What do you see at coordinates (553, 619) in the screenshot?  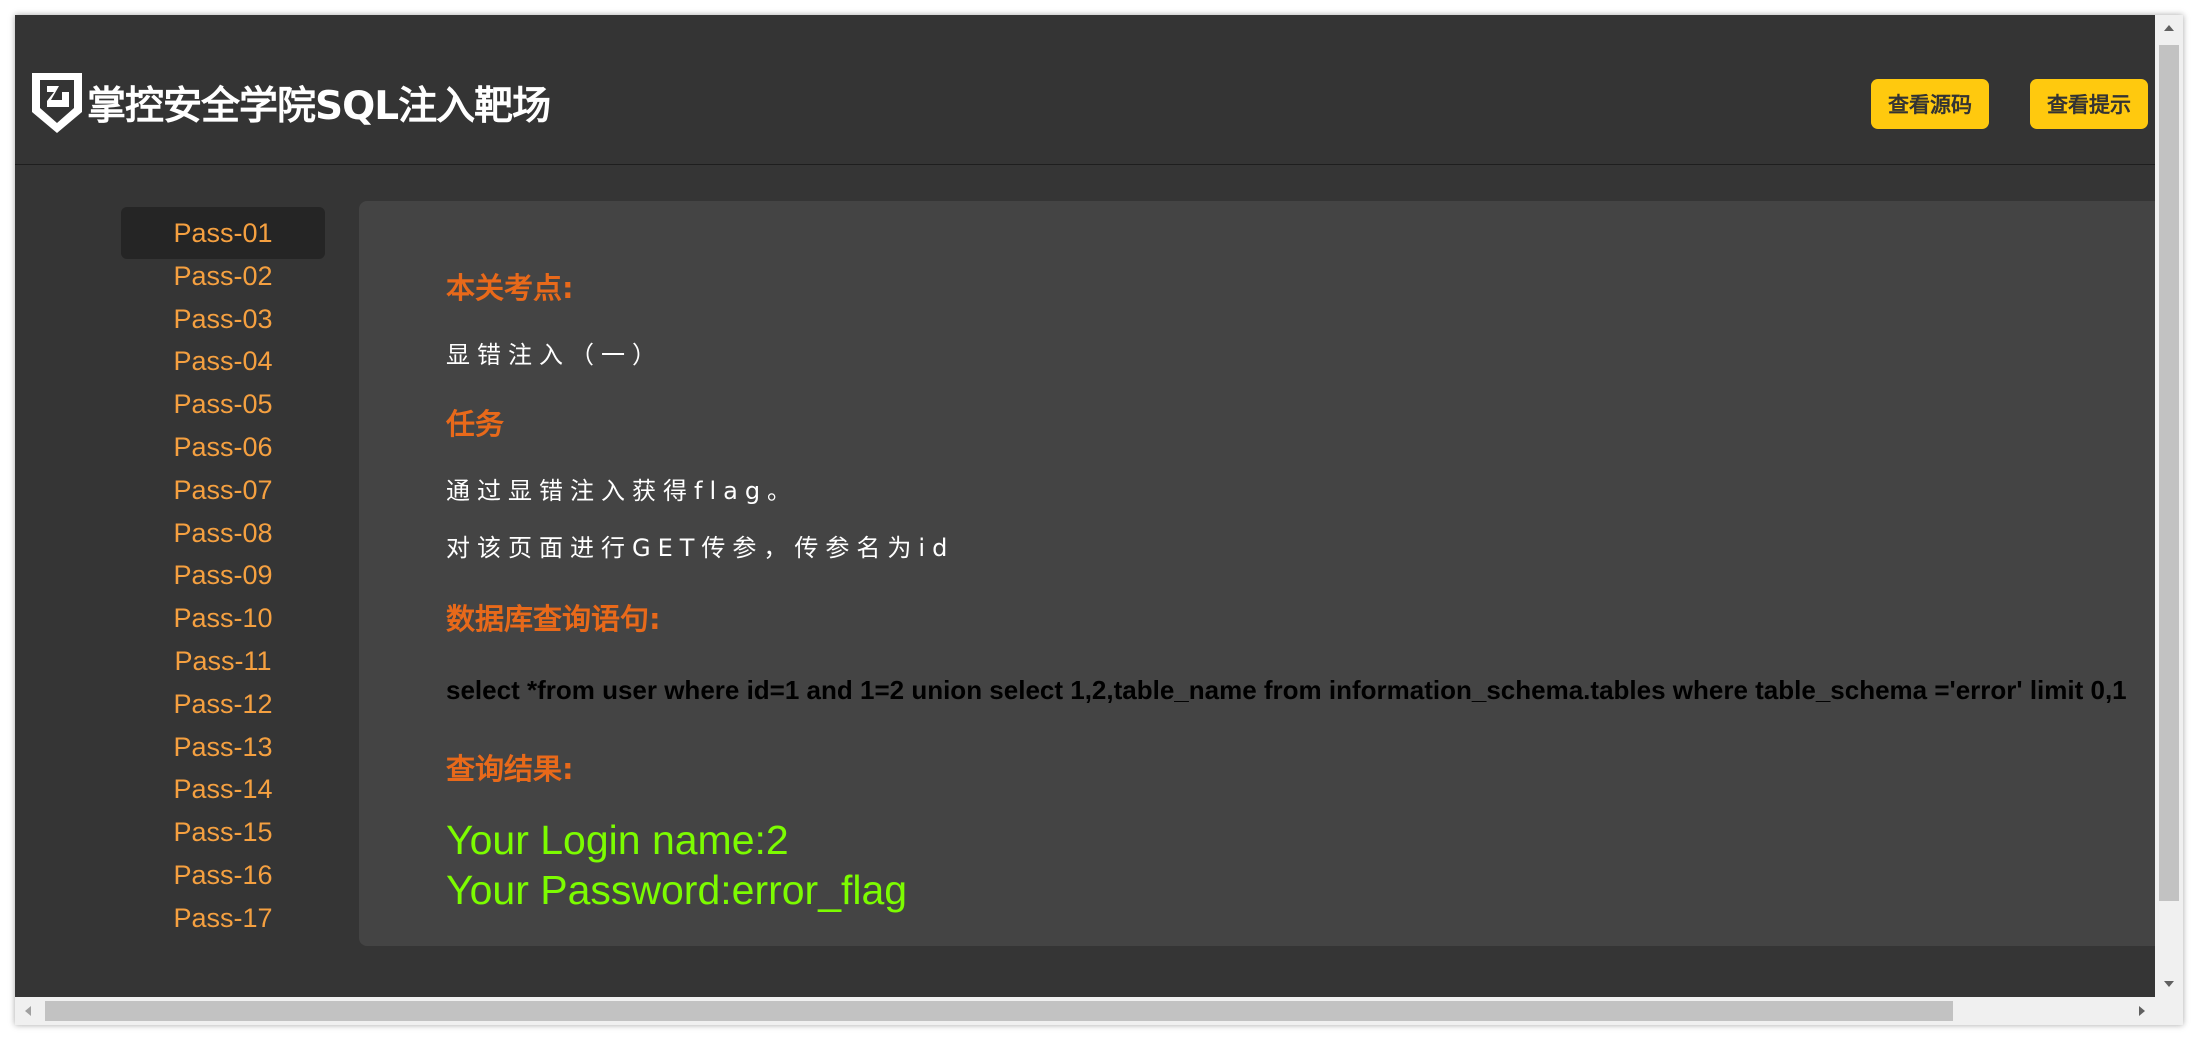 I see `query-heading: 数据库查询语句:` at bounding box center [553, 619].